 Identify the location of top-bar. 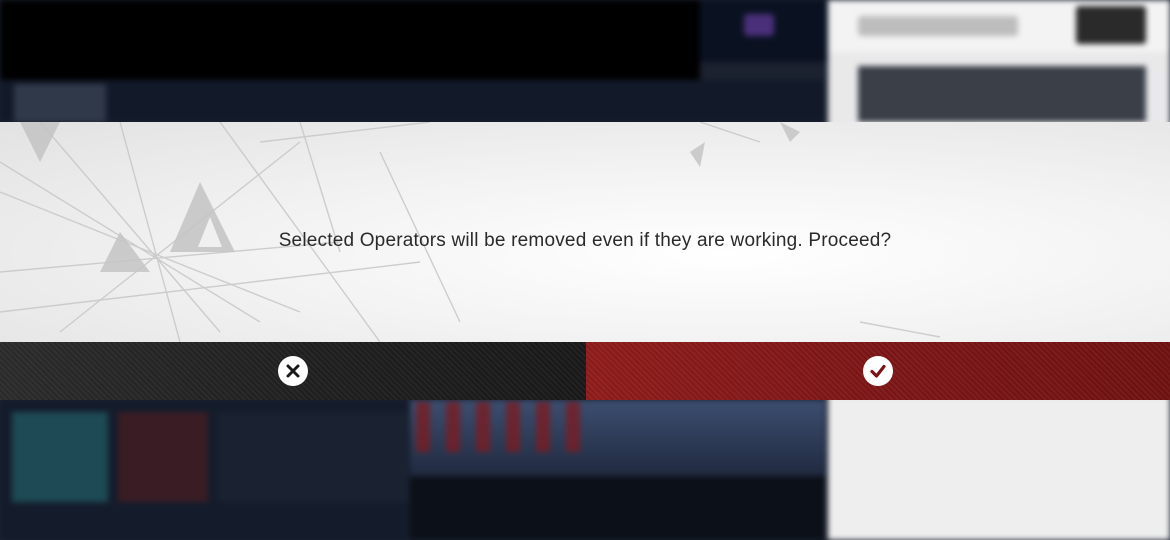
(350, 40).